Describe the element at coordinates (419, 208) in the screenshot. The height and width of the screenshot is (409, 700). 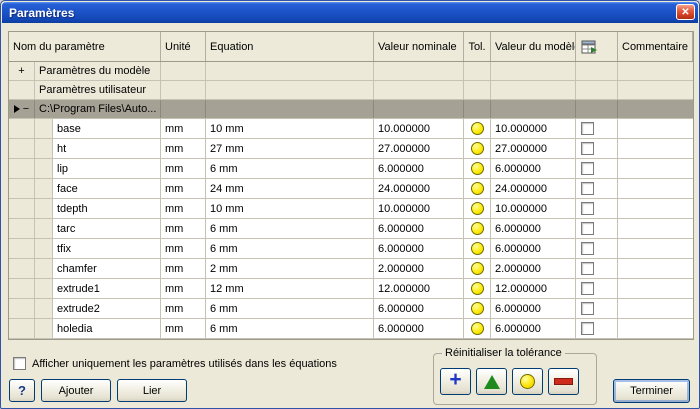
I see `param-nominal-cell: 10.000000` at that location.